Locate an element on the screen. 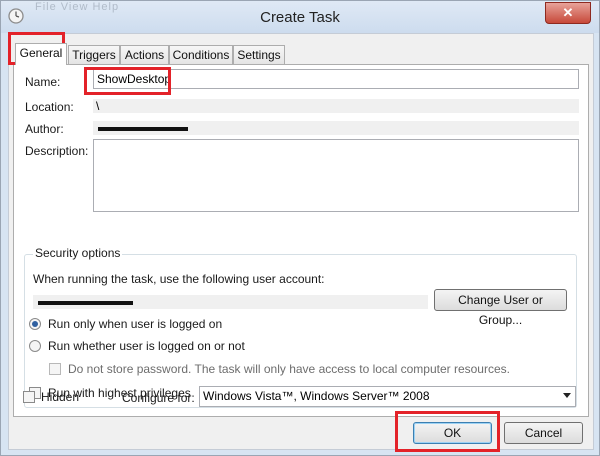 This screenshot has height=456, width=600. configure-for-value: Windows Vista™, Windows Server™ 2008 is located at coordinates (316, 396).